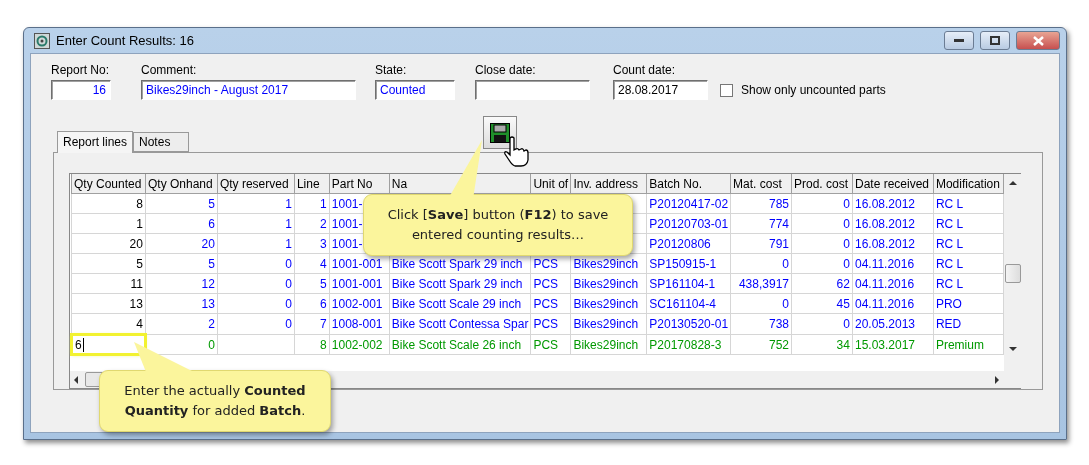 The image size is (1089, 465). What do you see at coordinates (532, 90) in the screenshot?
I see `text-field` at bounding box center [532, 90].